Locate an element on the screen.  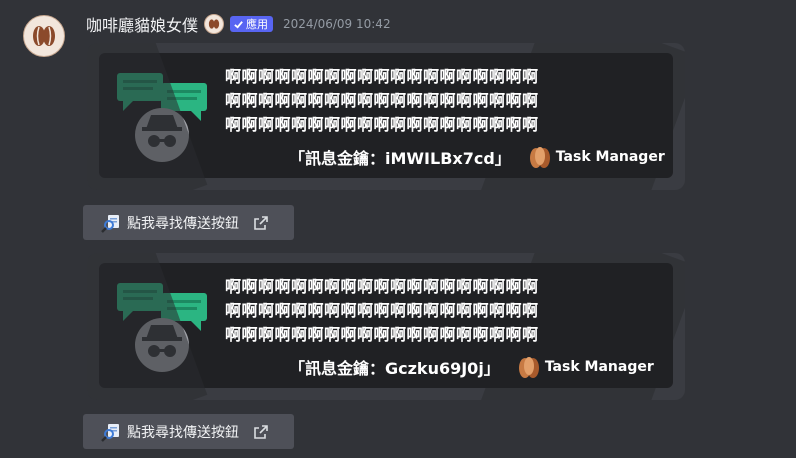
message-header: 咖啡廳貓娘女僕 應用 2024/06/09 10:42 is located at coordinates (238, 24).